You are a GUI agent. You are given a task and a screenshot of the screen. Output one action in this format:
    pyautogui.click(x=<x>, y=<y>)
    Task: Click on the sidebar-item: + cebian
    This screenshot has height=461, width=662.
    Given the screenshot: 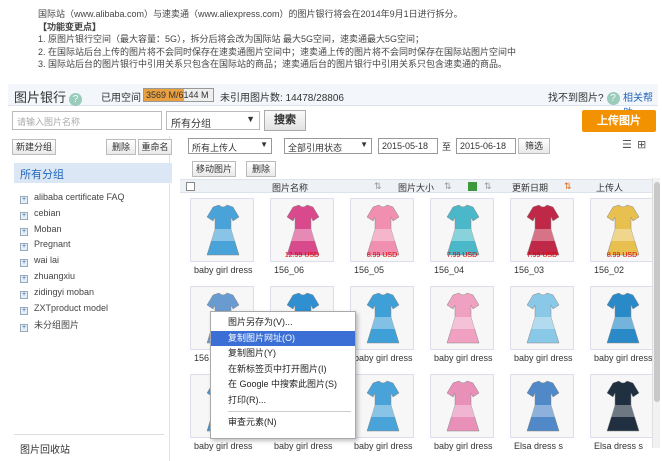 What is the action you would take?
    pyautogui.click(x=40, y=215)
    